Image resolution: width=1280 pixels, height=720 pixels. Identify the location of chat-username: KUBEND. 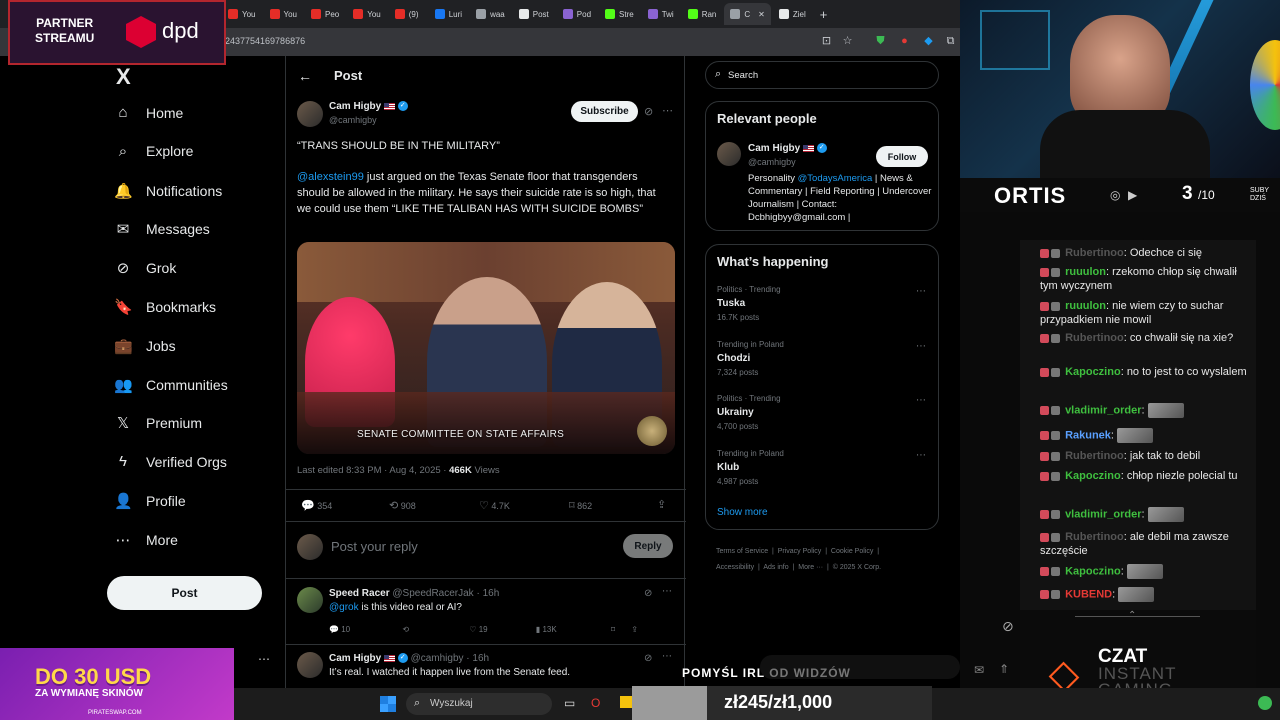
(1088, 594).